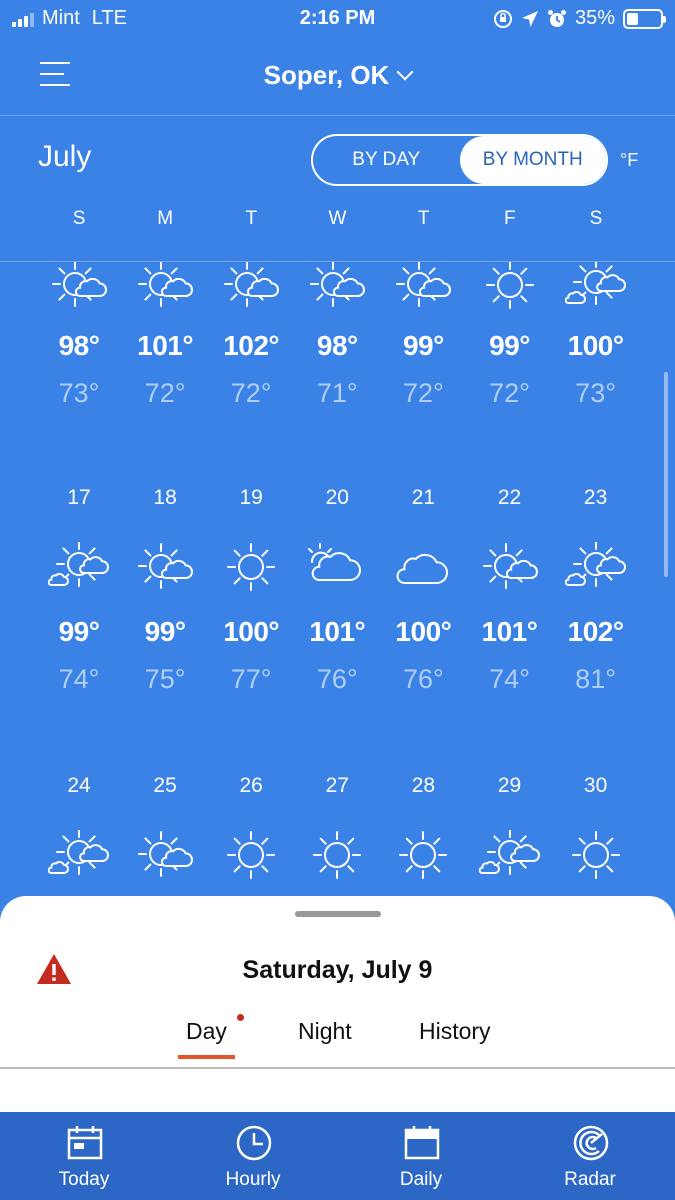  Describe the element at coordinates (165, 393) in the screenshot. I see `low-temp: 72°` at that location.